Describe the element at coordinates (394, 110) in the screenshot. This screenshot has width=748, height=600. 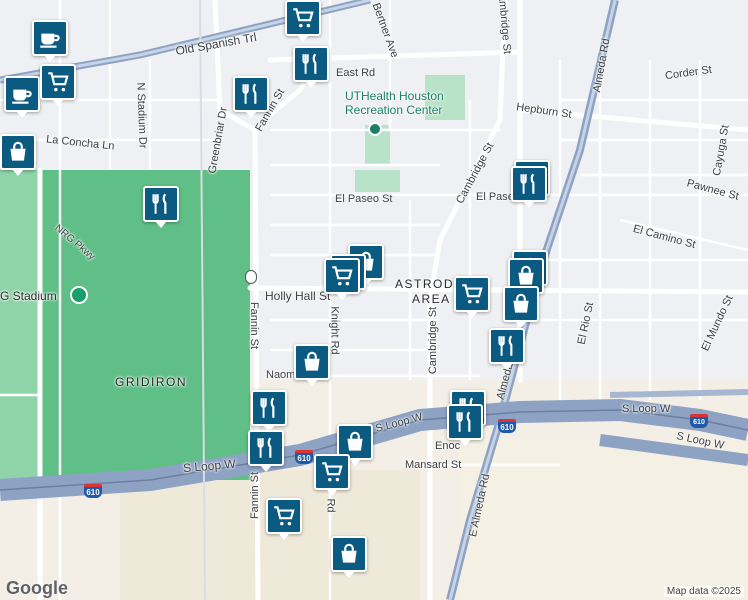
I see `poi-label-line2: Recreation Center` at that location.